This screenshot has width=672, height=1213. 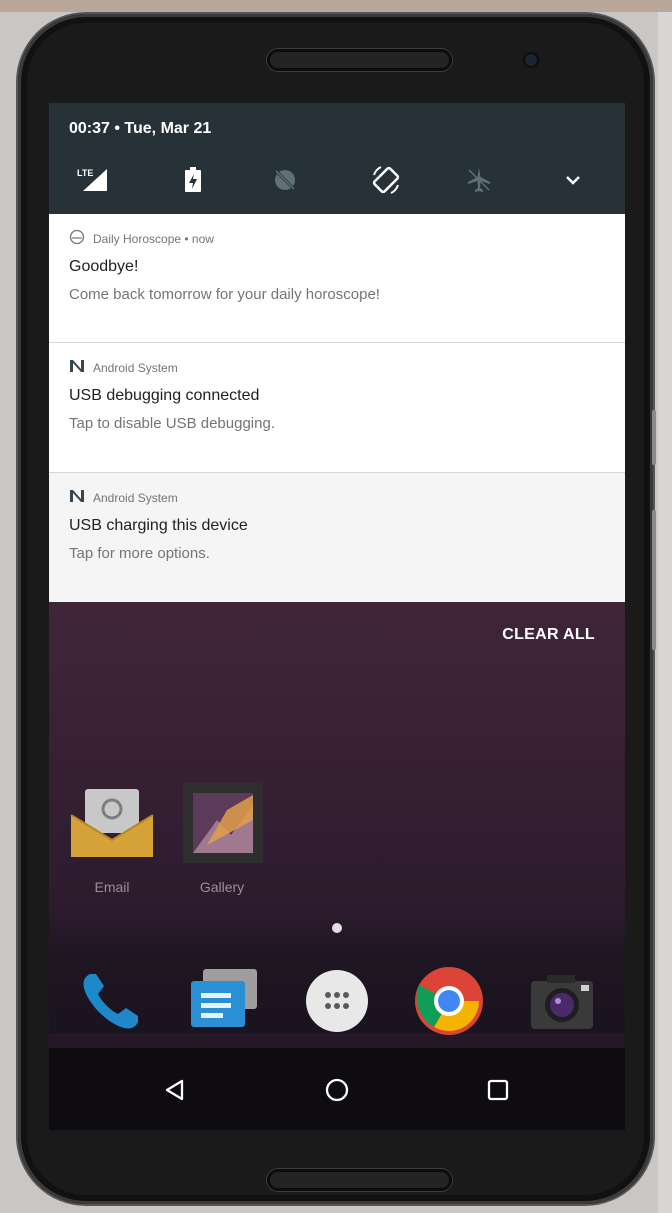 I want to click on navigation-bar, so click(x=337, y=1089).